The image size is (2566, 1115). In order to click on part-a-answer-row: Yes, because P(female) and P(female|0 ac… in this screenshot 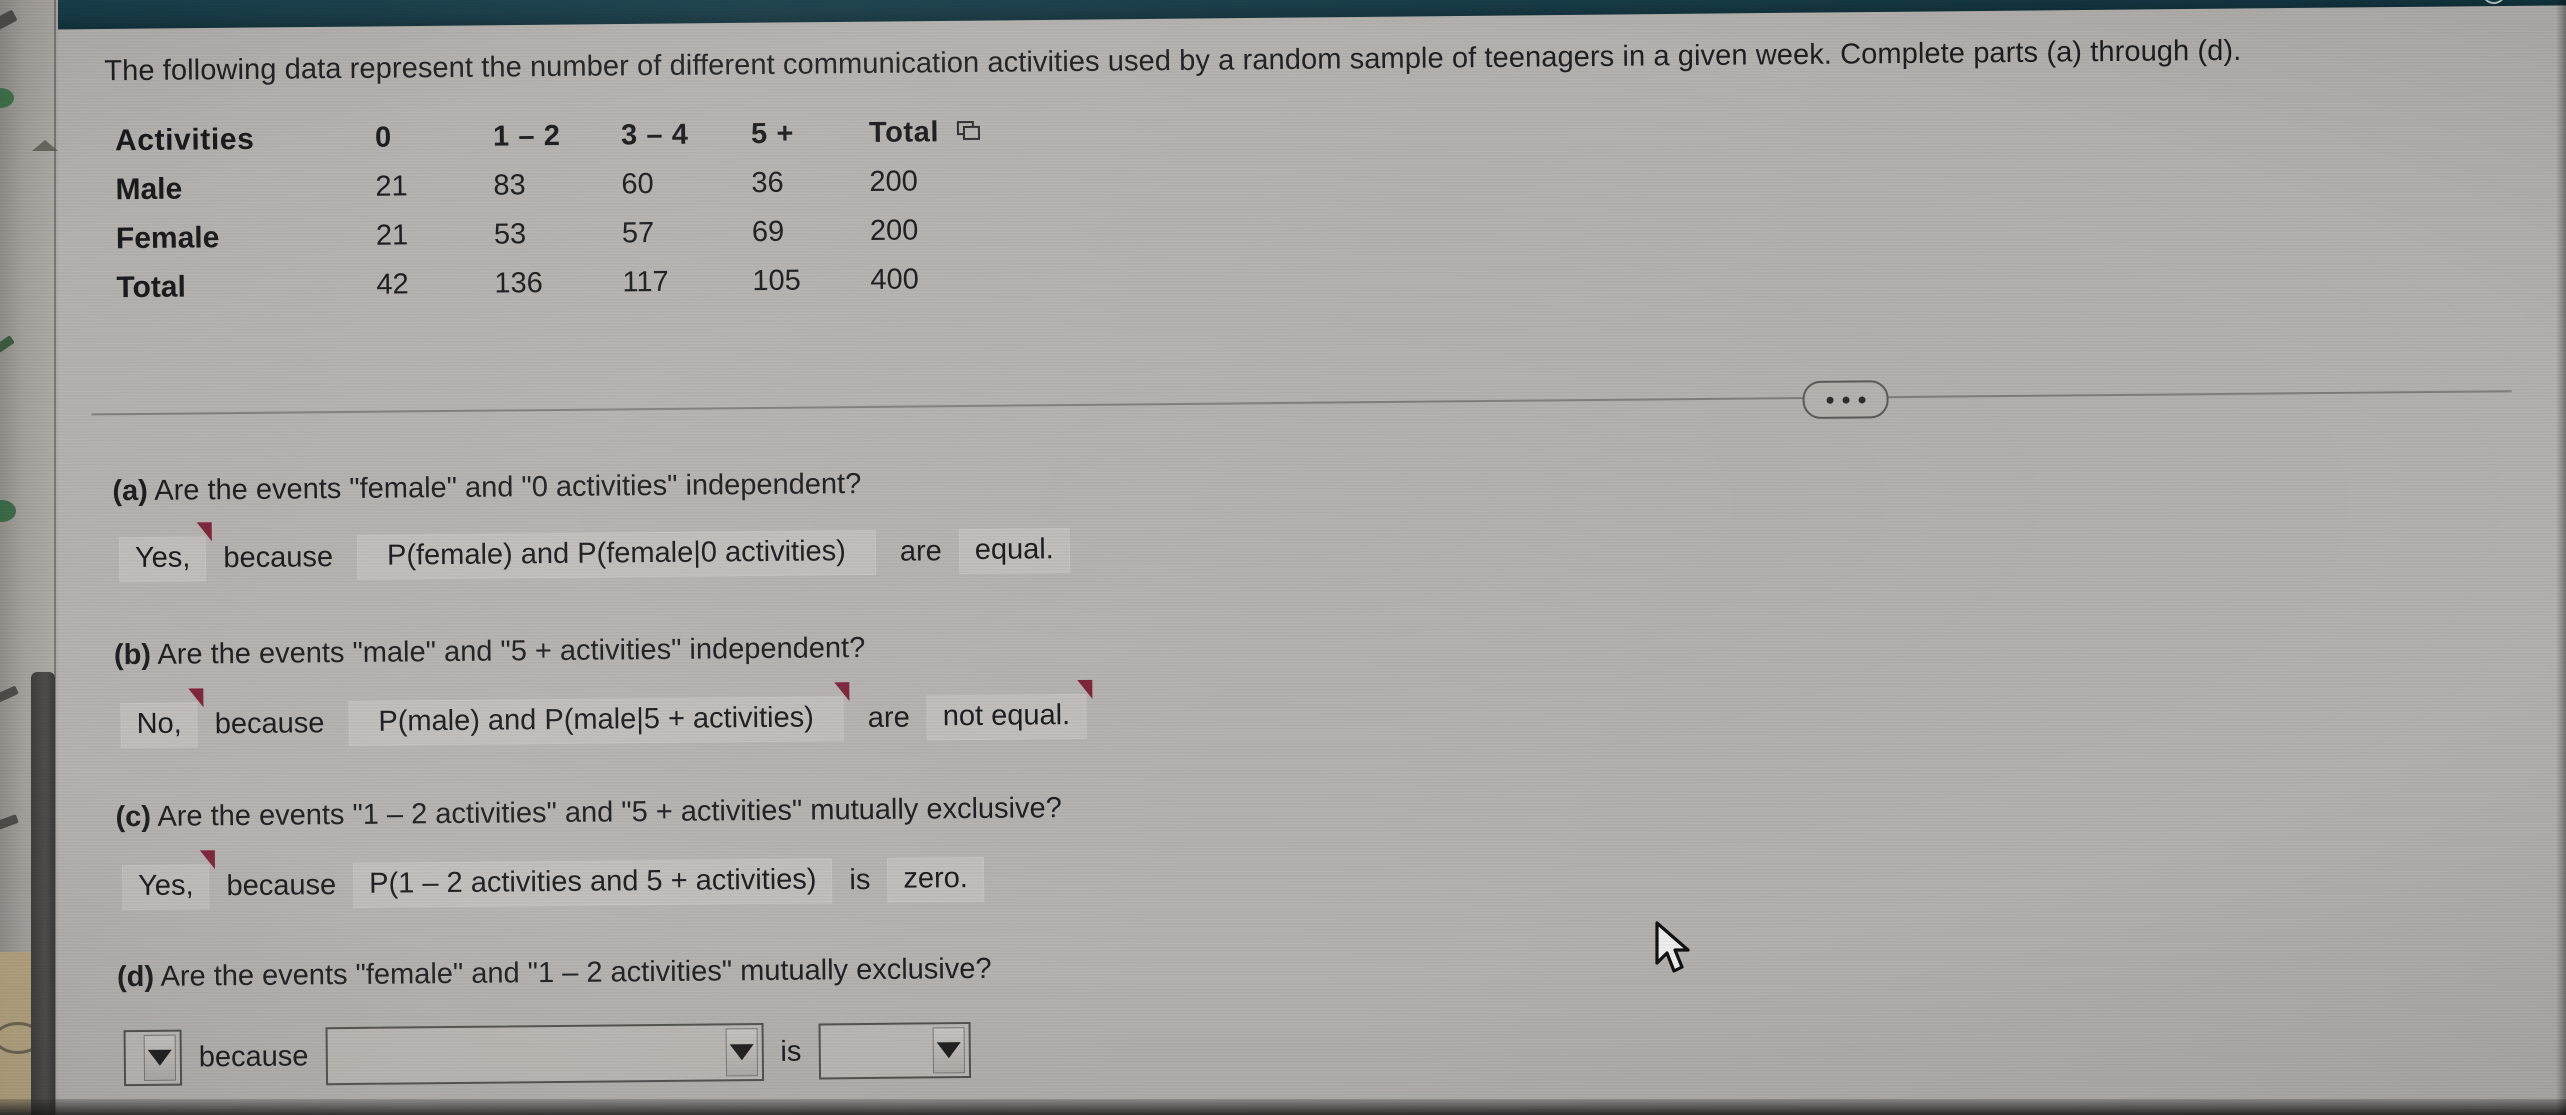, I will do `click(594, 552)`.